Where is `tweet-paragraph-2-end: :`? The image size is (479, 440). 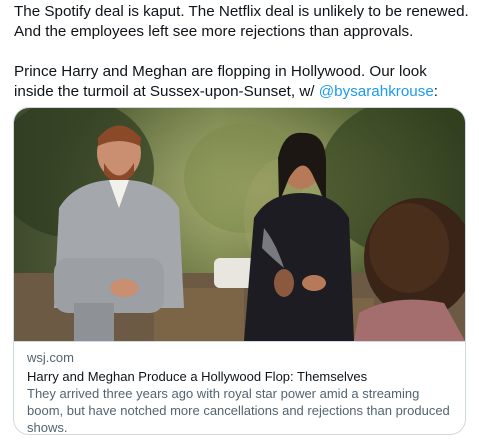
tweet-paragraph-2-end: : is located at coordinates (436, 91).